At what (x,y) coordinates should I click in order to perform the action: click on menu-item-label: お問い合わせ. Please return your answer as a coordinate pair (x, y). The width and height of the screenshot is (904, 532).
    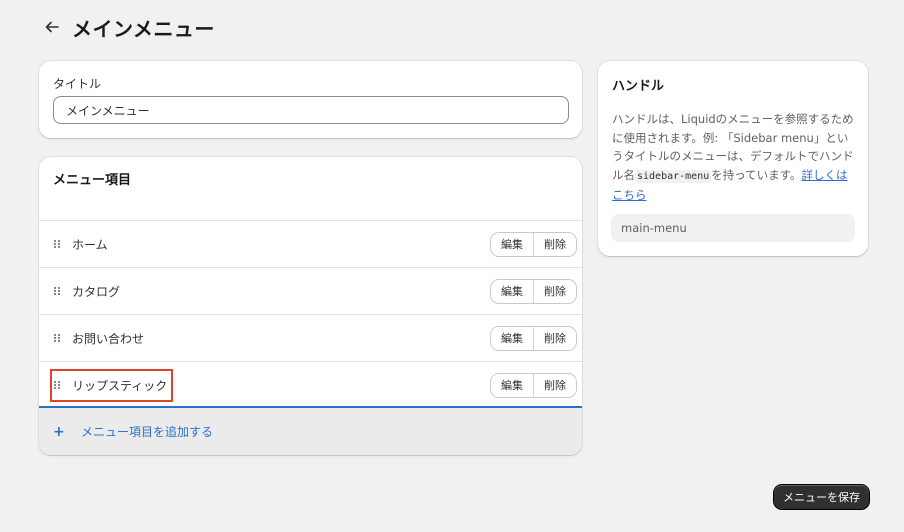
    Looking at the image, I should click on (108, 338).